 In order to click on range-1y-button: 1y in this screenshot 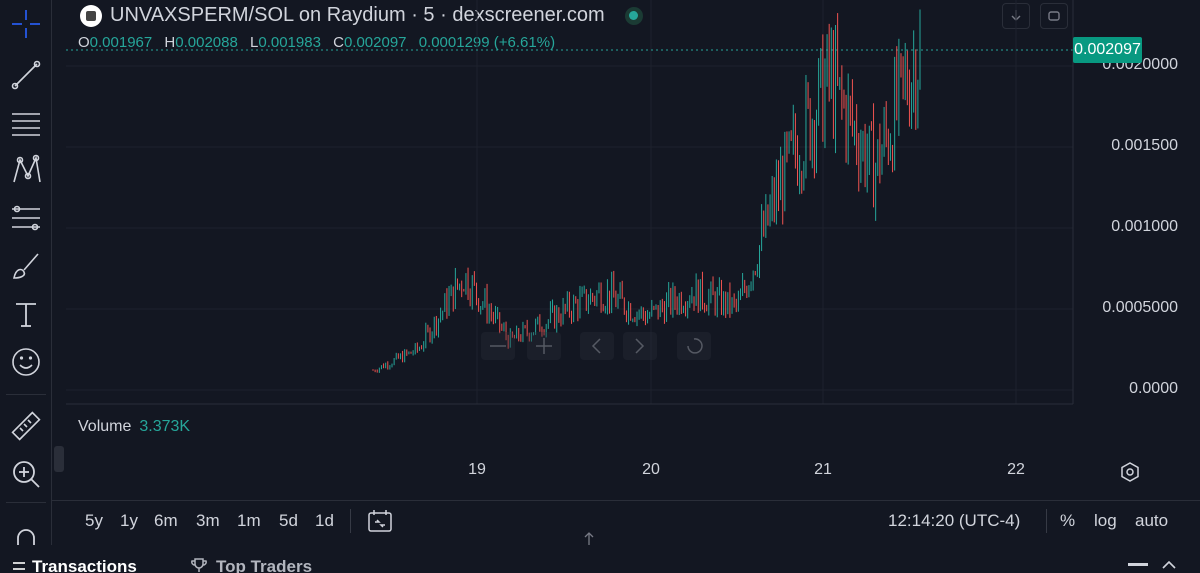, I will do `click(129, 521)`.